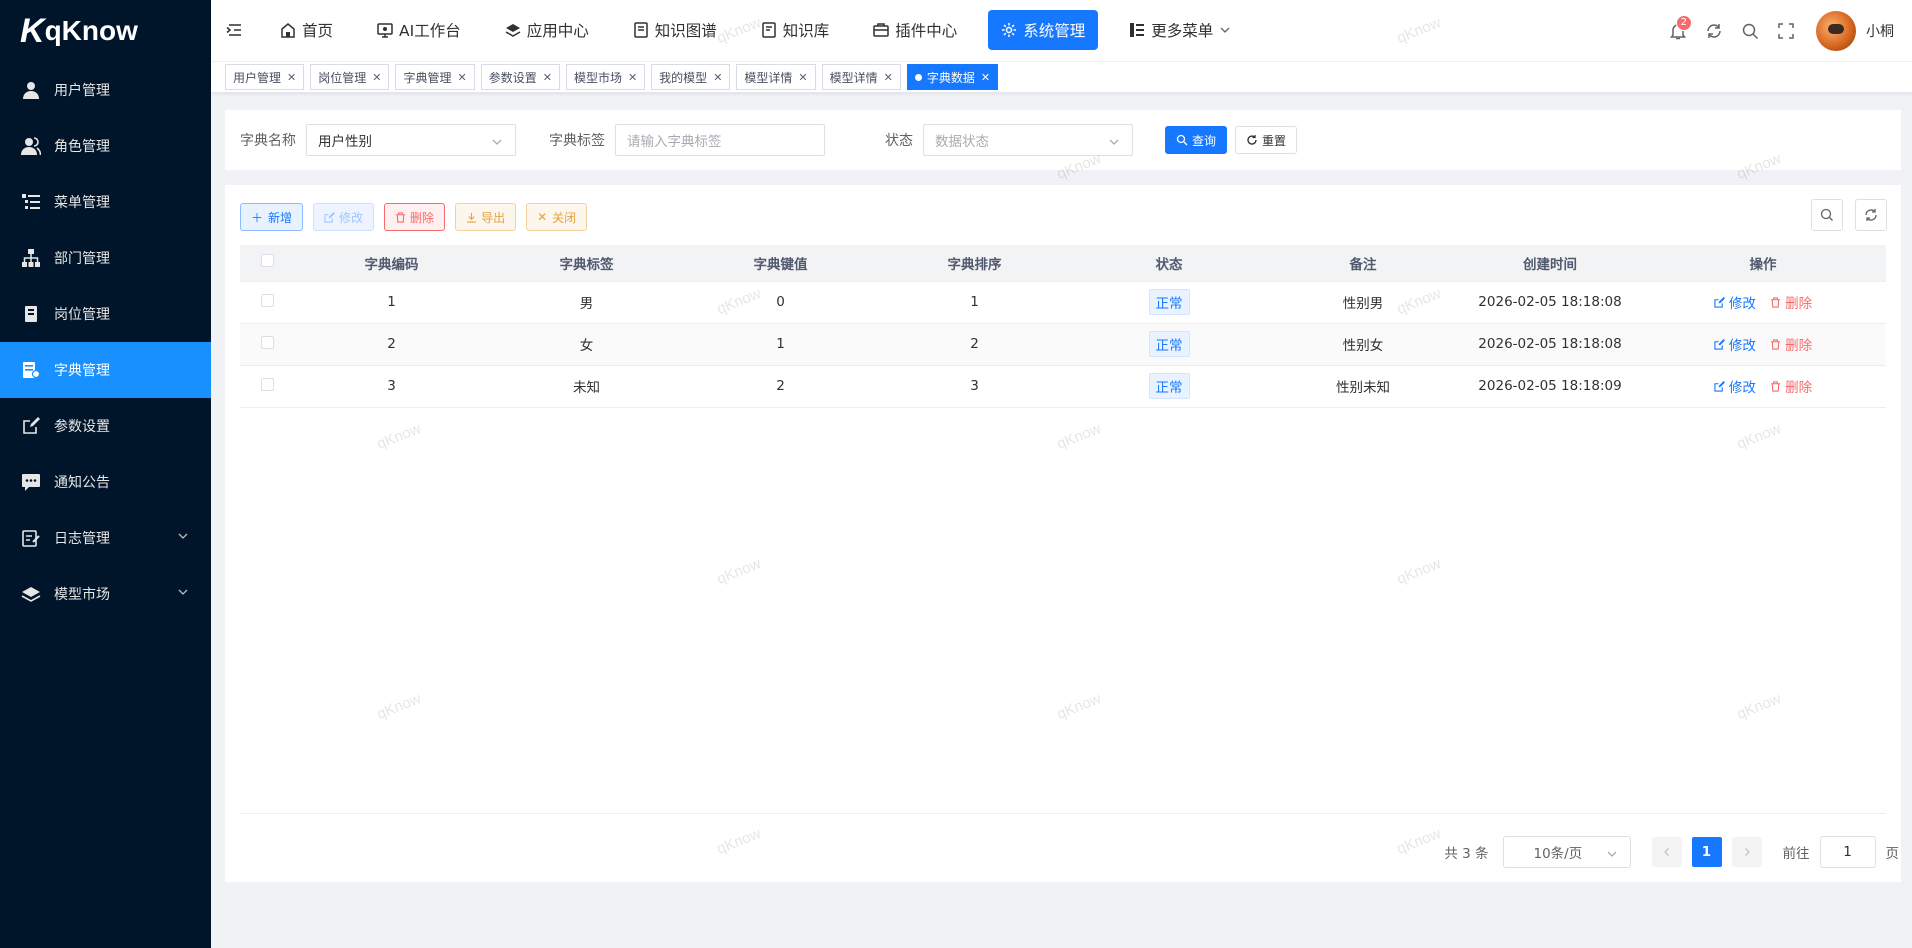 This screenshot has width=1912, height=948. I want to click on nav-knowledge-base: 知识库, so click(795, 30).